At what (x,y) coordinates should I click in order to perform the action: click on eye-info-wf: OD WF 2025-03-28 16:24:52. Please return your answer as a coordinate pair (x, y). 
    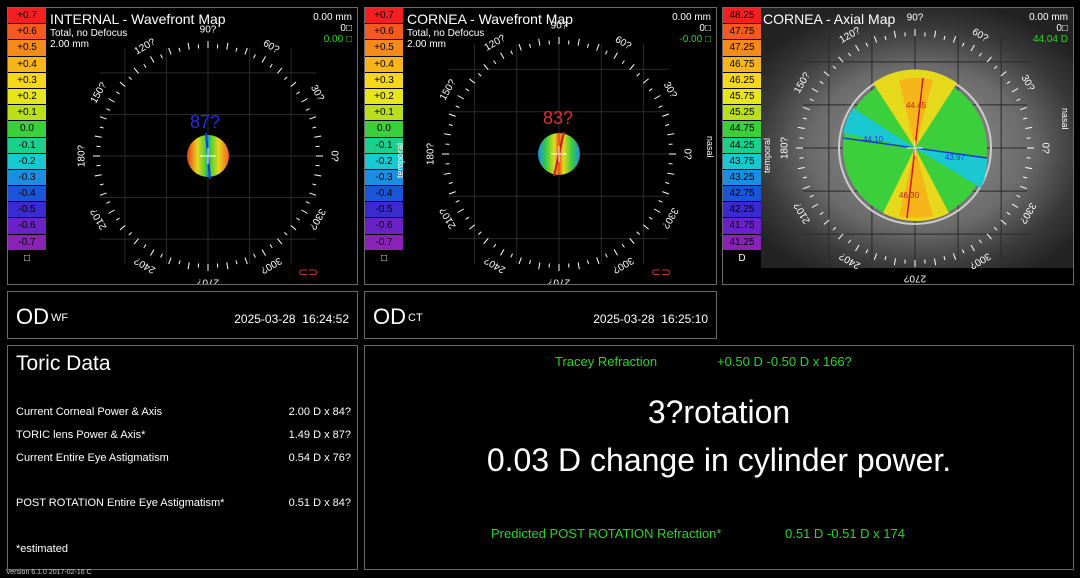
    Looking at the image, I should click on (182, 315).